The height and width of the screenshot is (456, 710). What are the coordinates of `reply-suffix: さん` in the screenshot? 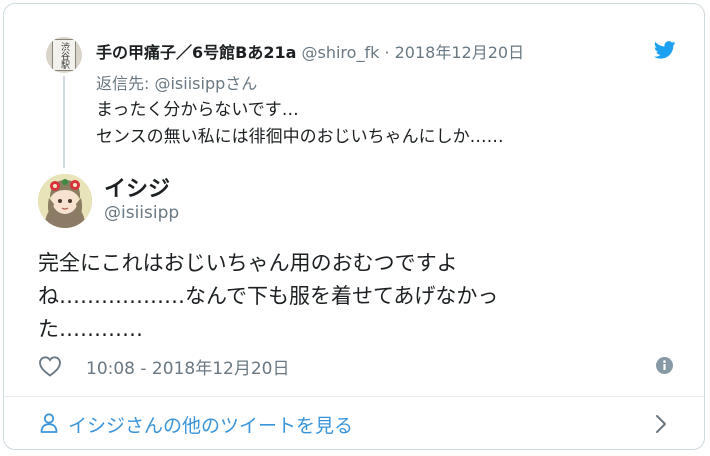 It's located at (241, 83).